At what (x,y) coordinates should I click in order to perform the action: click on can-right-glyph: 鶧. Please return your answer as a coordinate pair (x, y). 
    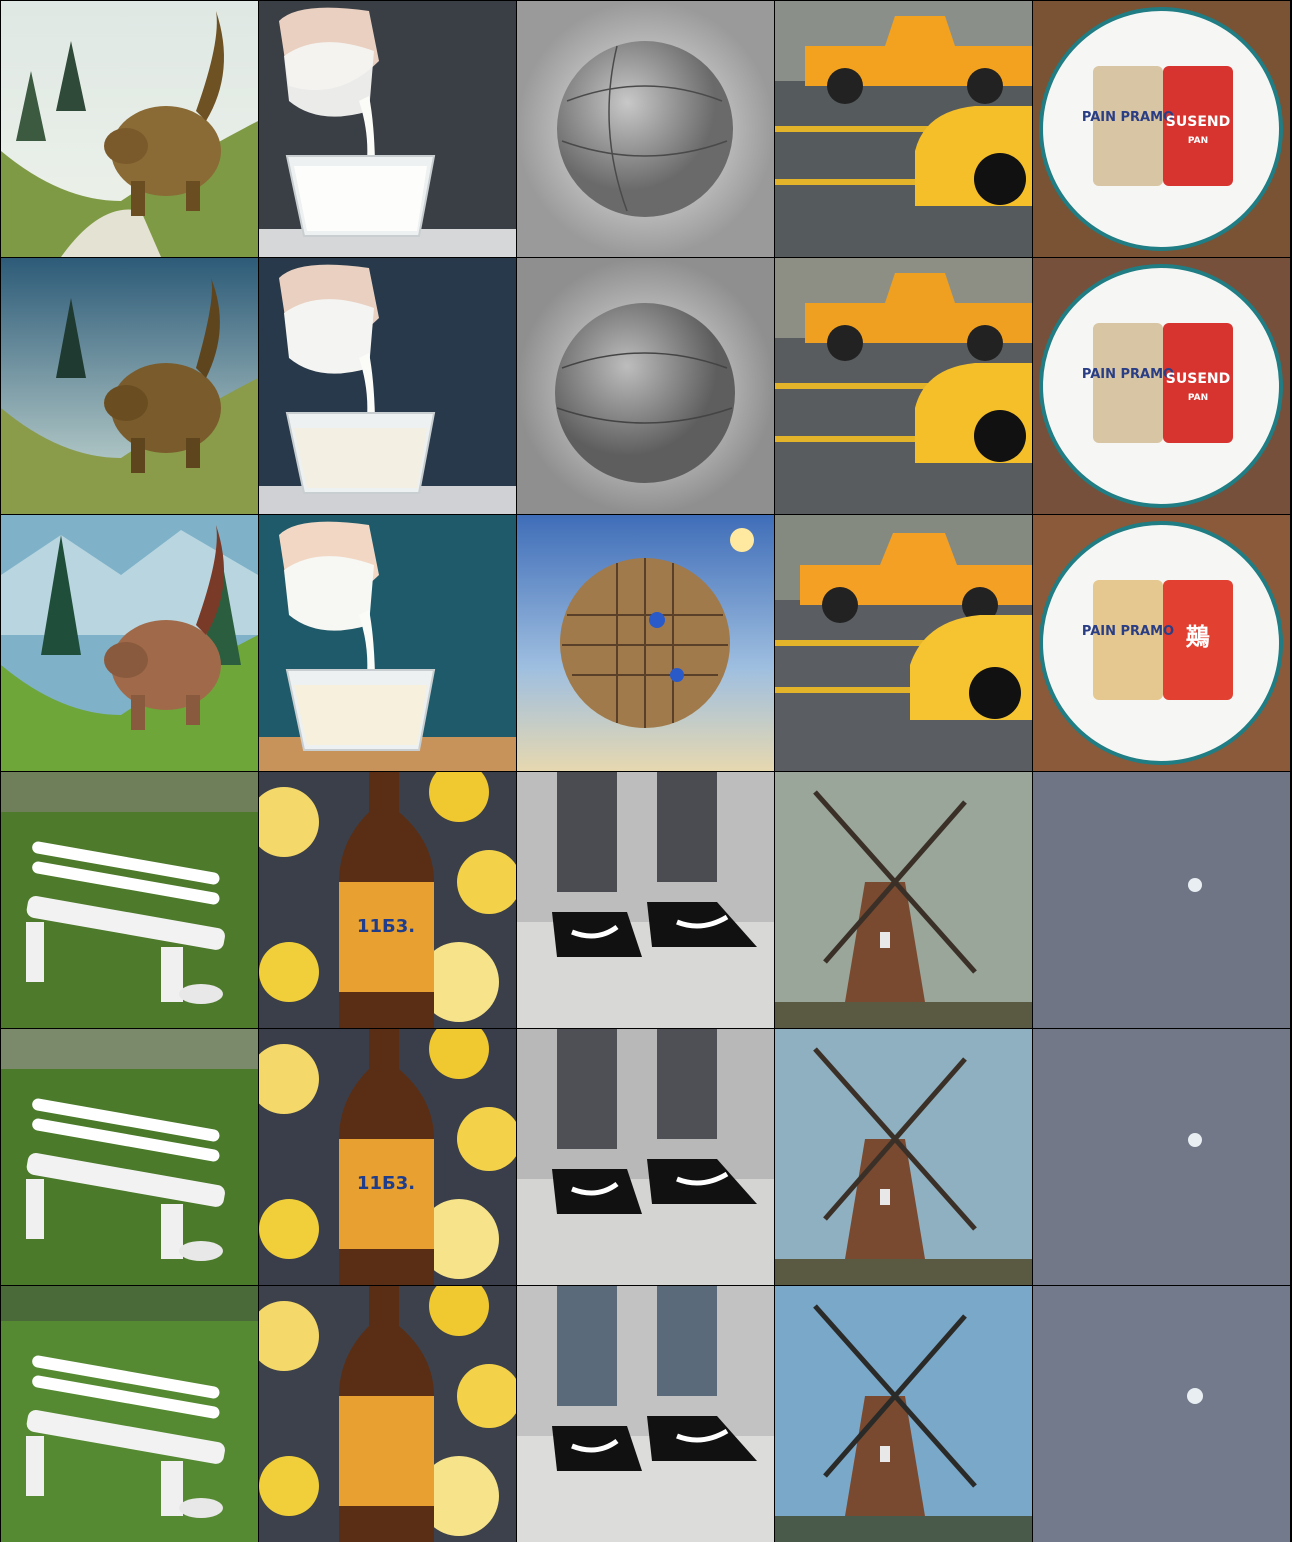
    Looking at the image, I should click on (1197, 637).